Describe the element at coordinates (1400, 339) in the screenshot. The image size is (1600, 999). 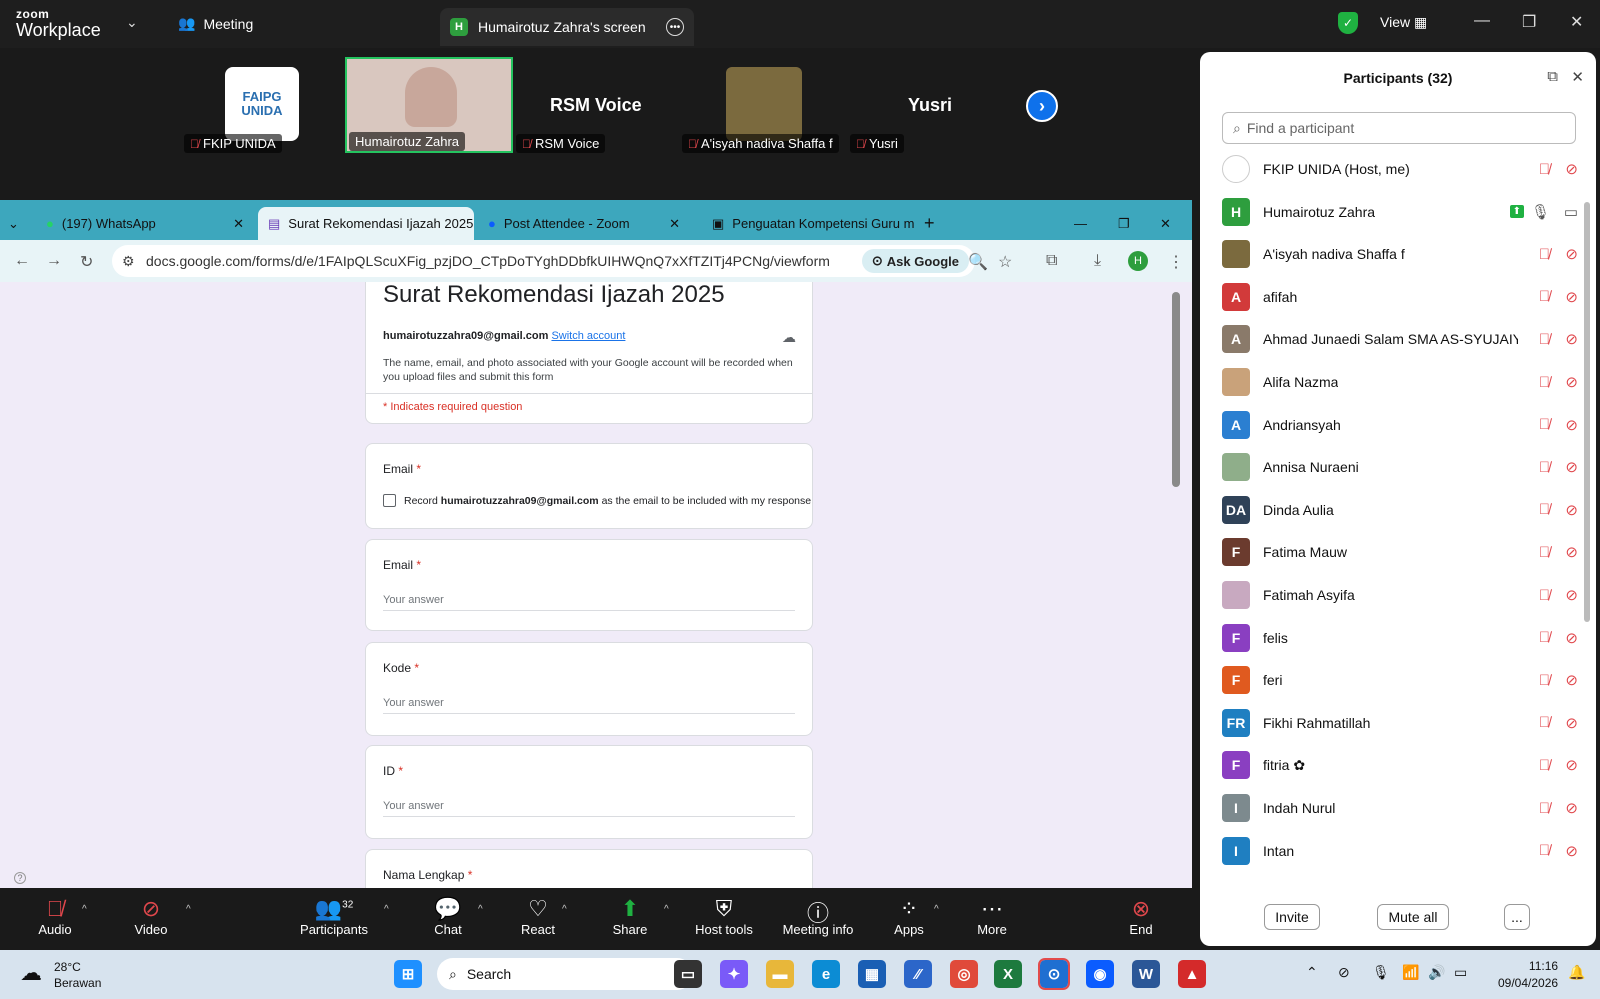
I see `participant-row: A Ahmad Junaedi Salam SMA AS-SYUJAIYAH 🎙̸ ⊘` at that location.